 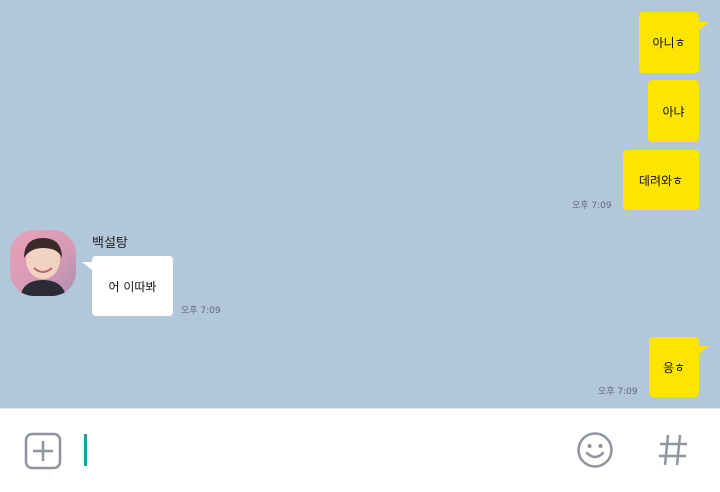 I want to click on profile-photo, so click(x=43, y=263).